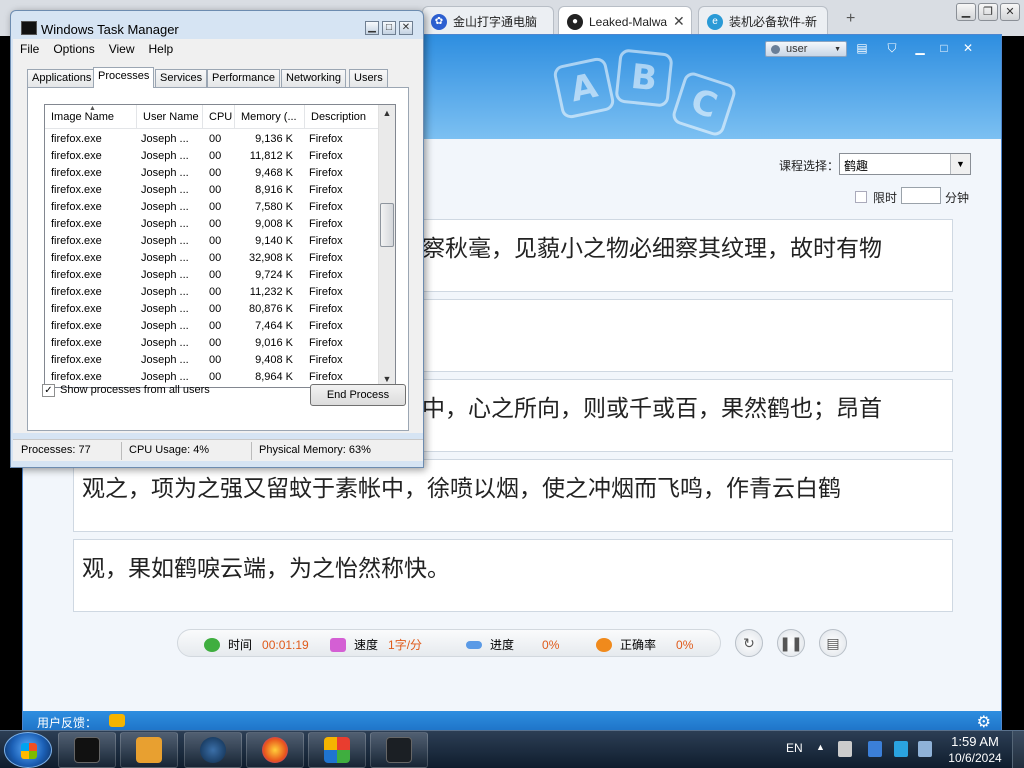  Describe the element at coordinates (925, 749) in the screenshot. I see `volume-icon` at that location.